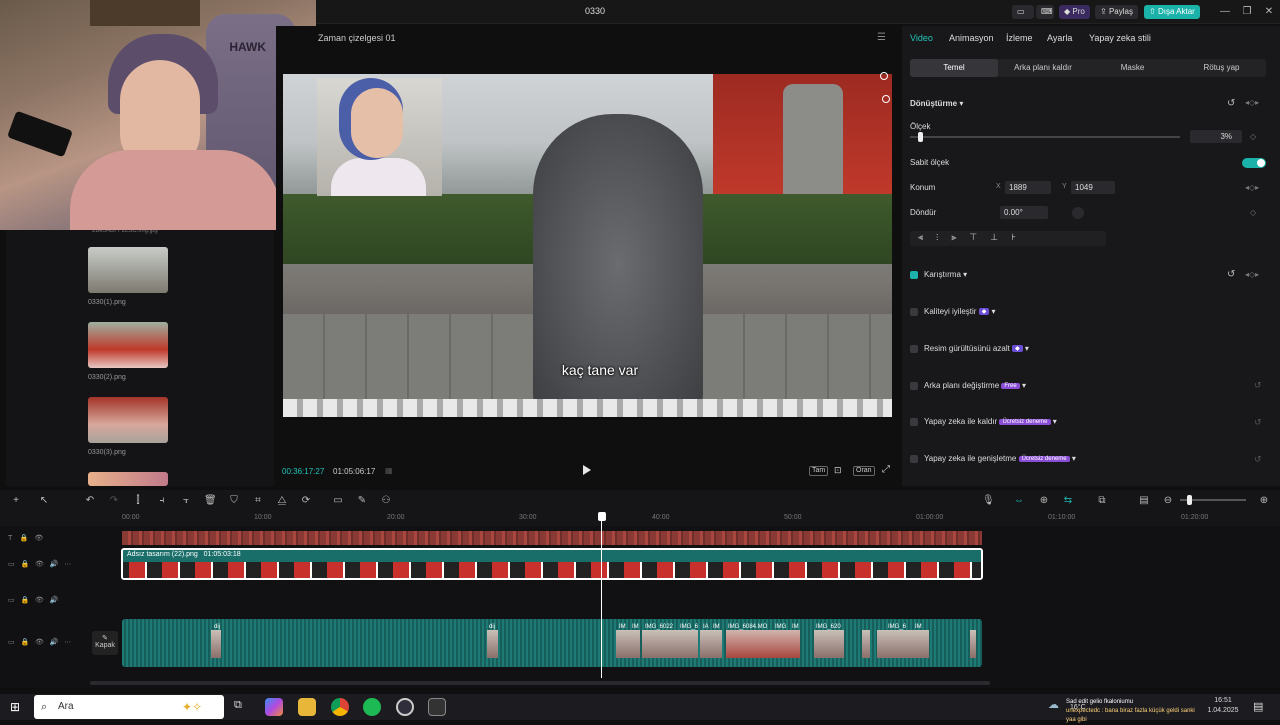 The image size is (1280, 725). I want to click on taskbar-search: ⌕ Ara ✦✧, so click(129, 707).